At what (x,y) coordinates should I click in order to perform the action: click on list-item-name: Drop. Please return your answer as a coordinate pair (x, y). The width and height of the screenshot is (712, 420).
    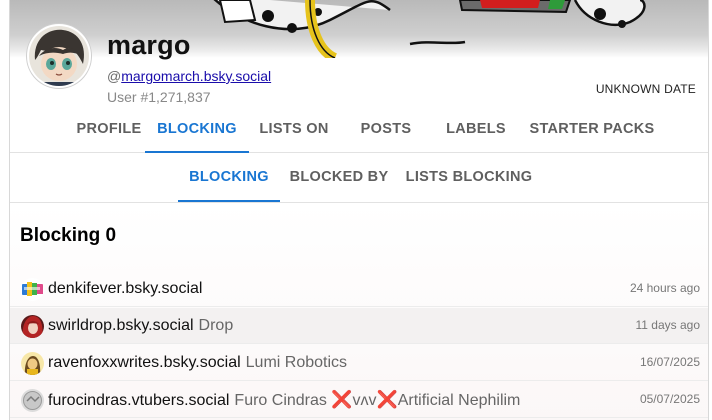
    Looking at the image, I should click on (216, 325).